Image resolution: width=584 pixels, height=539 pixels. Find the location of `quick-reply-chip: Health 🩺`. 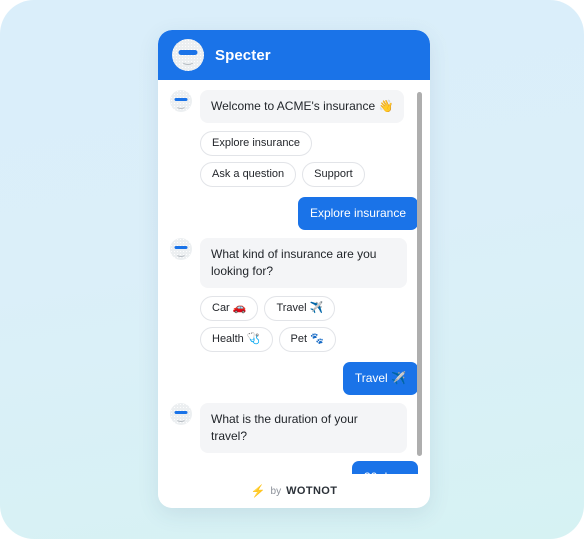

quick-reply-chip: Health 🩺 is located at coordinates (236, 339).